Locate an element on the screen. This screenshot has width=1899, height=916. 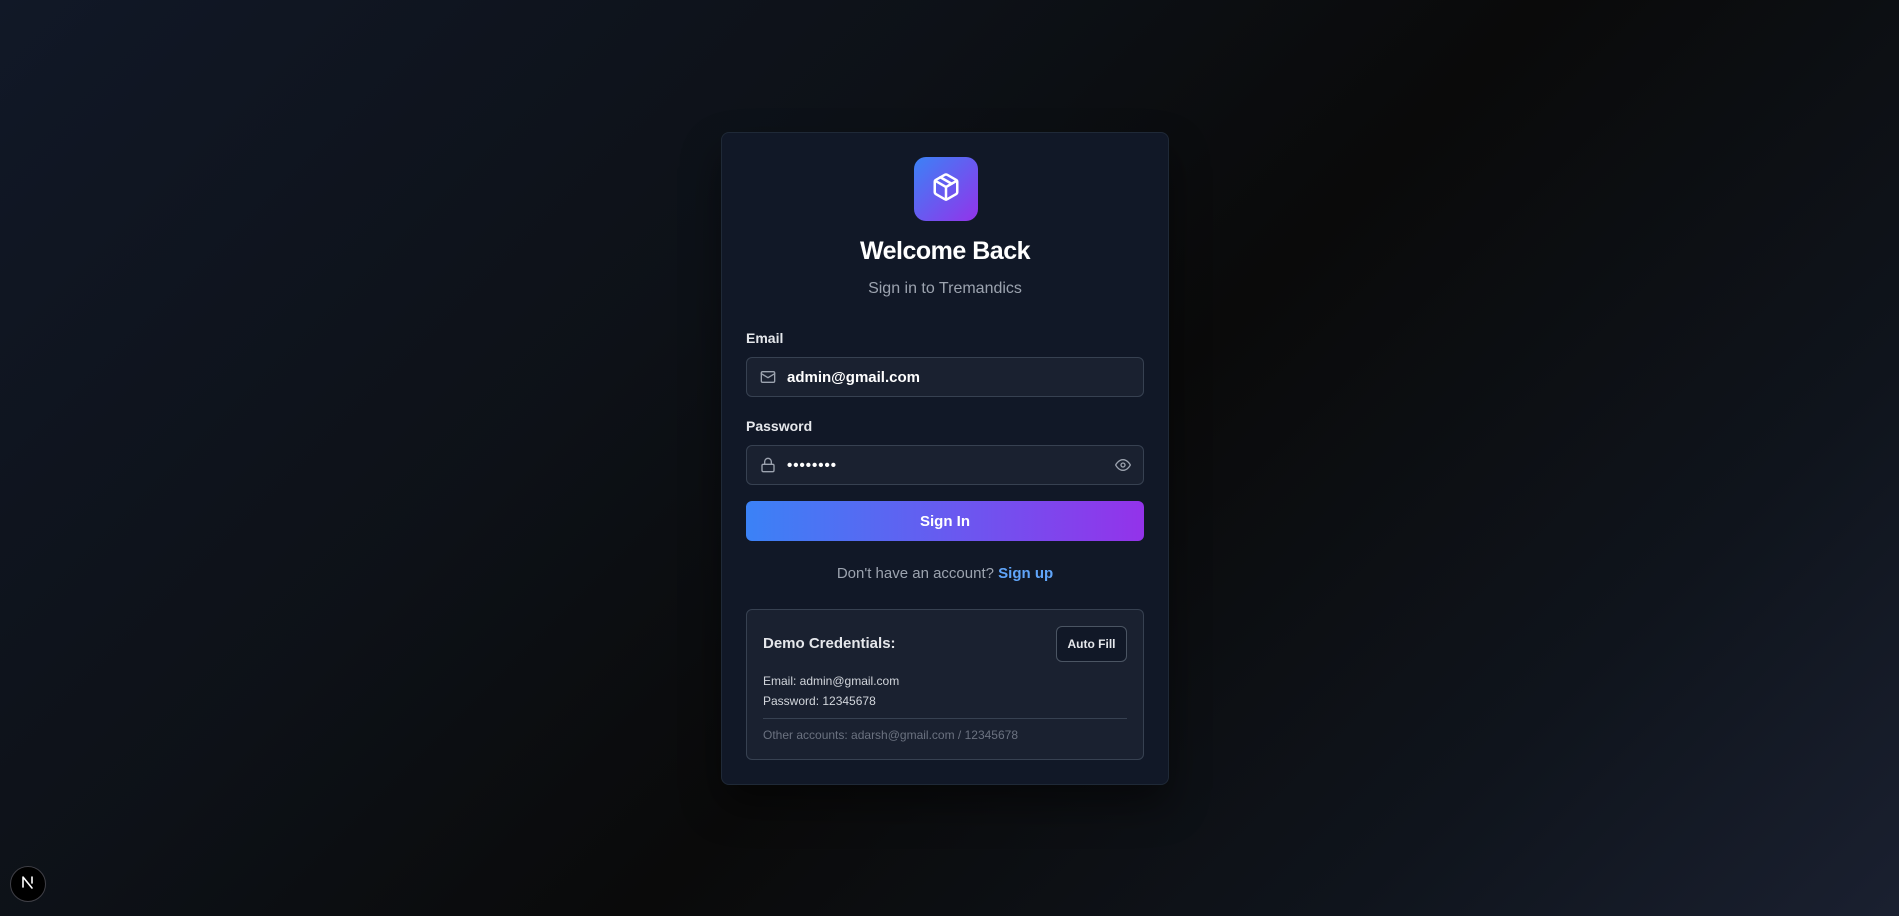
package-icon is located at coordinates (946, 189).